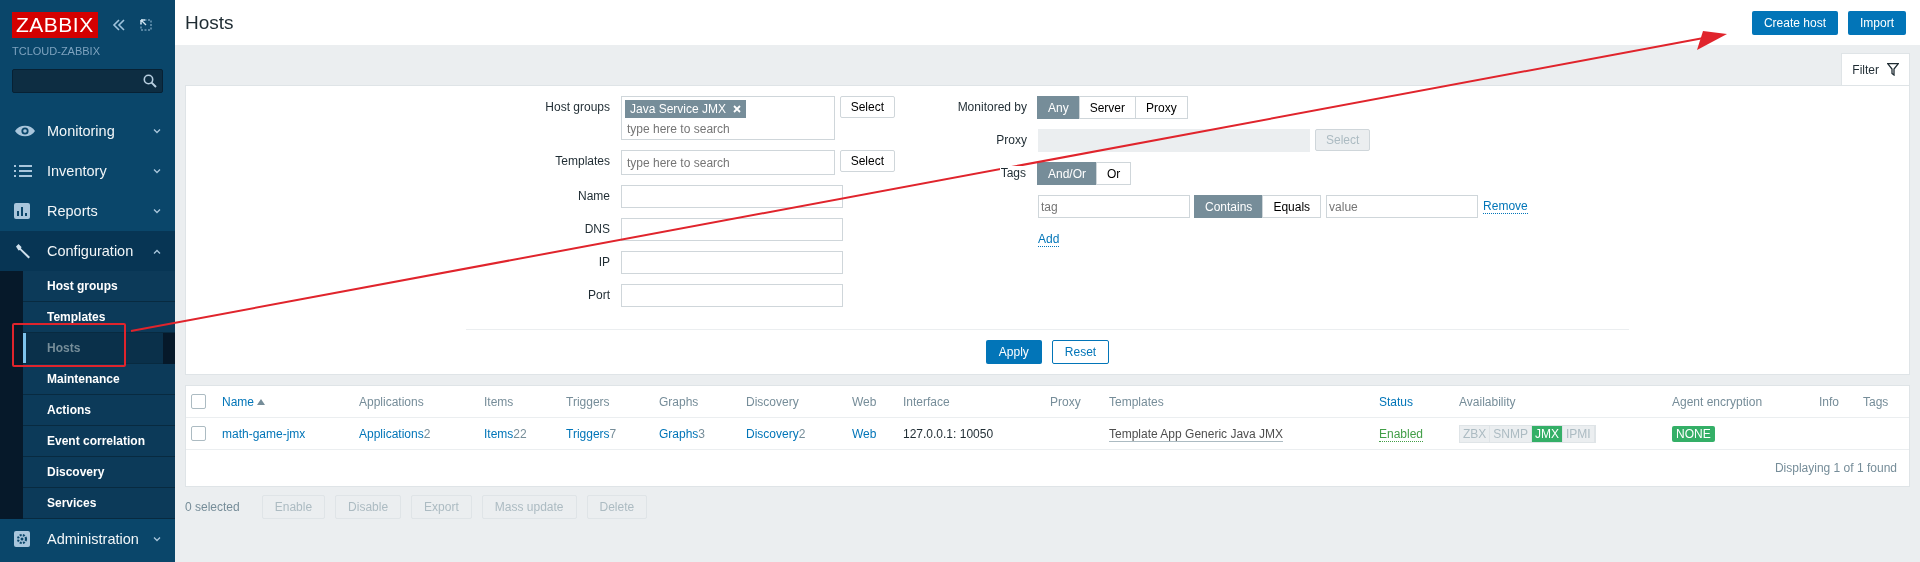  What do you see at coordinates (679, 401) in the screenshot?
I see `column-header: Graphs` at bounding box center [679, 401].